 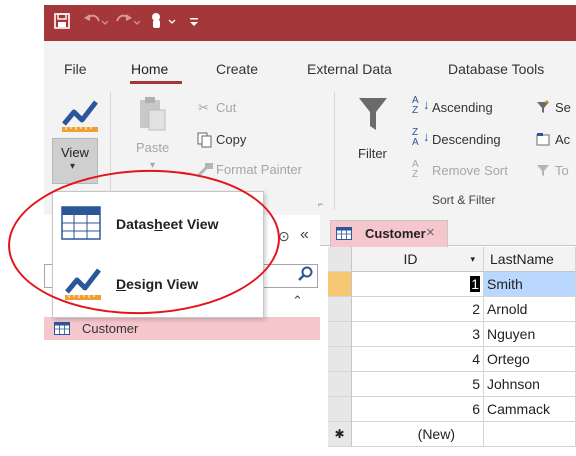 I want to click on format-painter-icon, so click(x=205, y=170).